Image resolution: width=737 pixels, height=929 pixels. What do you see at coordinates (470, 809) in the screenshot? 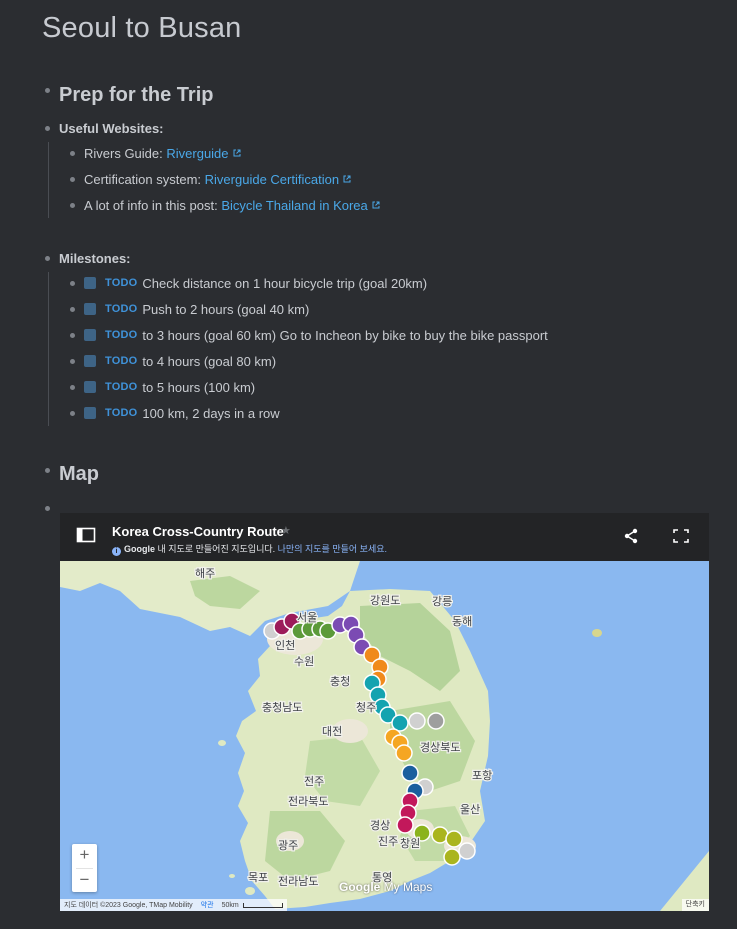
I see `label-ulsan: 울산` at bounding box center [470, 809].